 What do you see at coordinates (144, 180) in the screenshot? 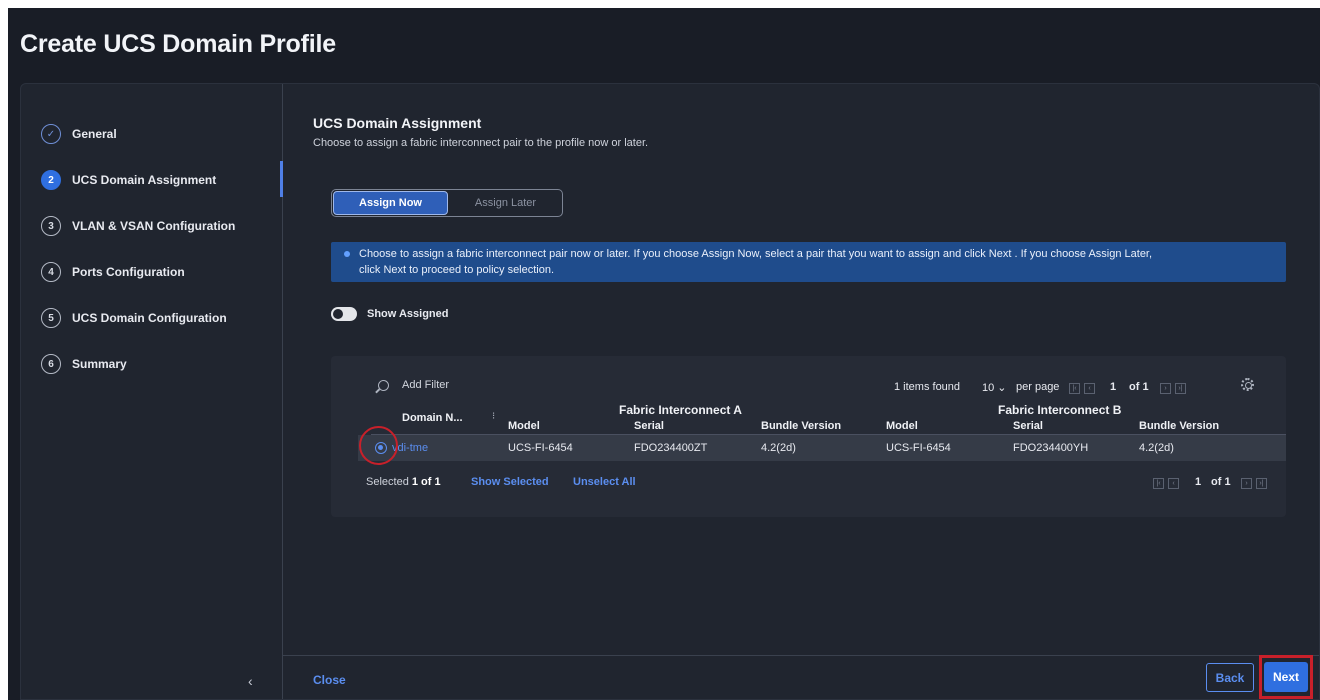
I see `step-label: UCS Domain Assignment` at bounding box center [144, 180].